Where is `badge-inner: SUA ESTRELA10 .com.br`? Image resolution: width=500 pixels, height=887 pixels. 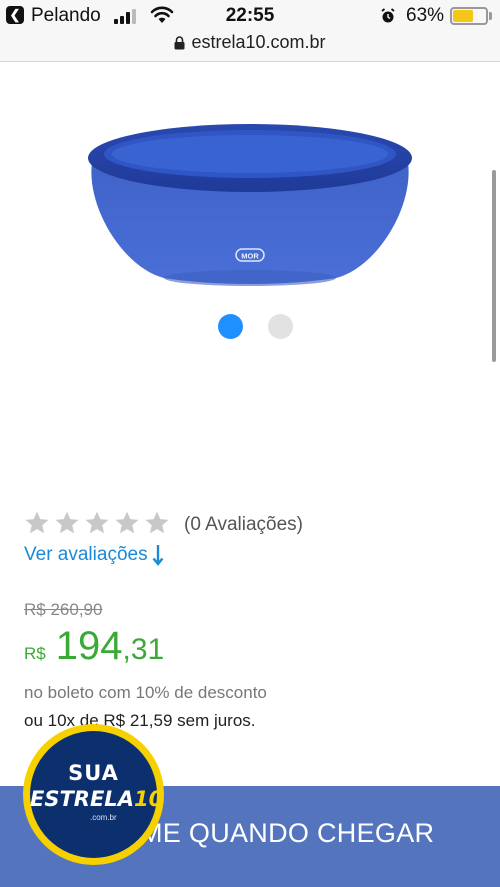
badge-inner: SUA ESTRELA10 .com.br is located at coordinates (96, 794).